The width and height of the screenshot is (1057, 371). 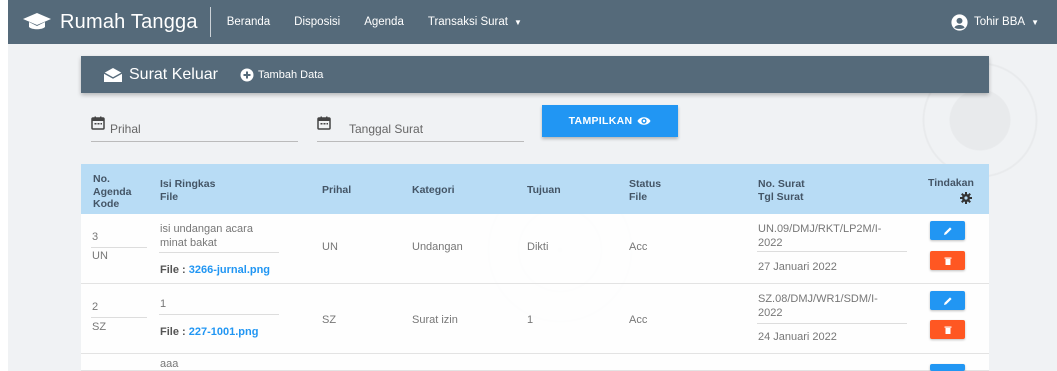 What do you see at coordinates (797, 337) in the screenshot?
I see `cell-tgl-surat: 24 Januari 2022` at bounding box center [797, 337].